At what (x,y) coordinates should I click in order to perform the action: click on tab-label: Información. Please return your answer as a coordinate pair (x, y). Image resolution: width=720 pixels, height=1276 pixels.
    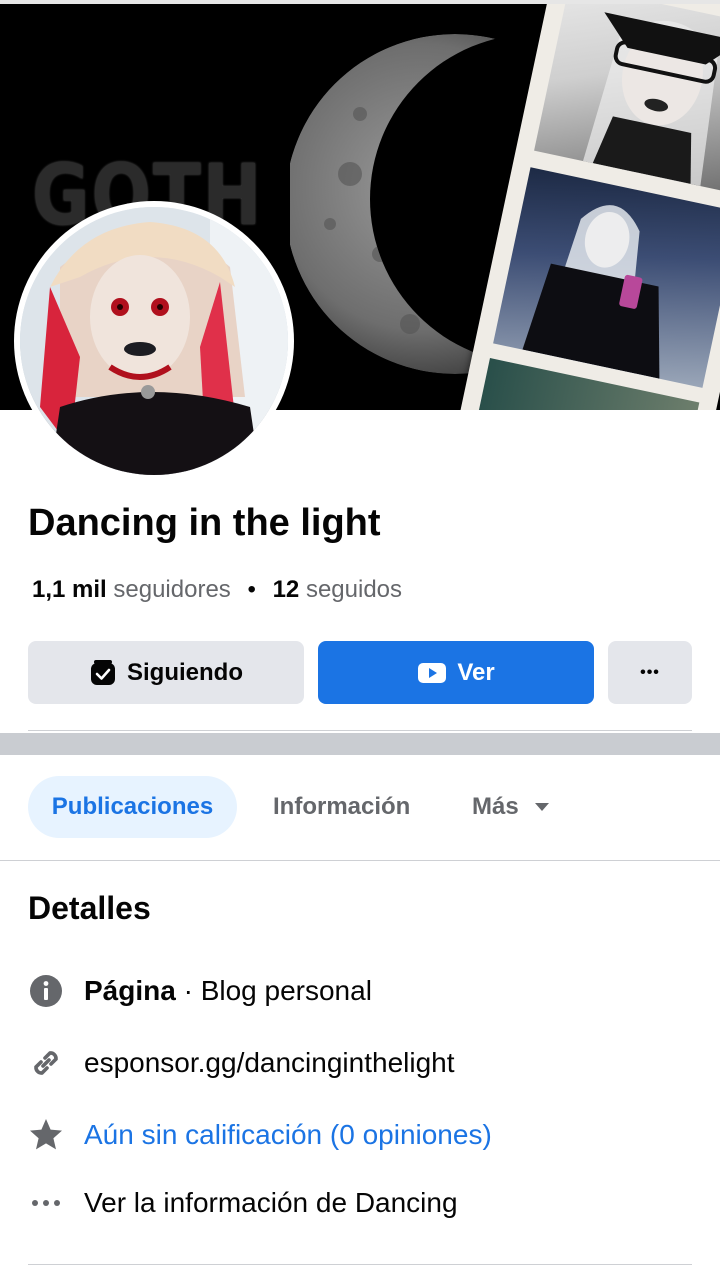
    Looking at the image, I should click on (342, 806).